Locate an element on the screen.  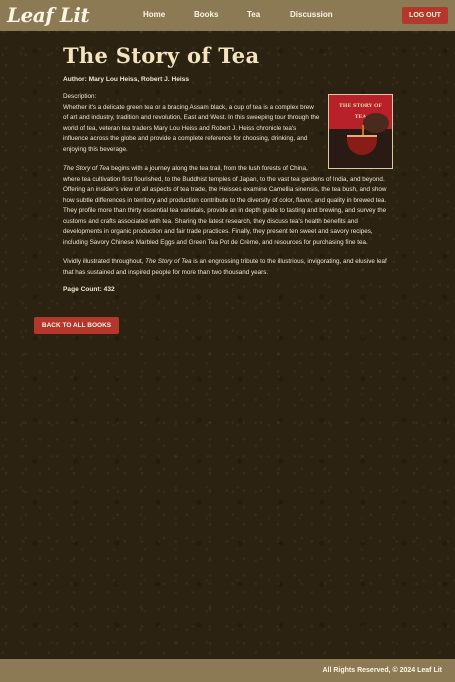
book-title: The Story of Tea is located at coordinates (161, 55).